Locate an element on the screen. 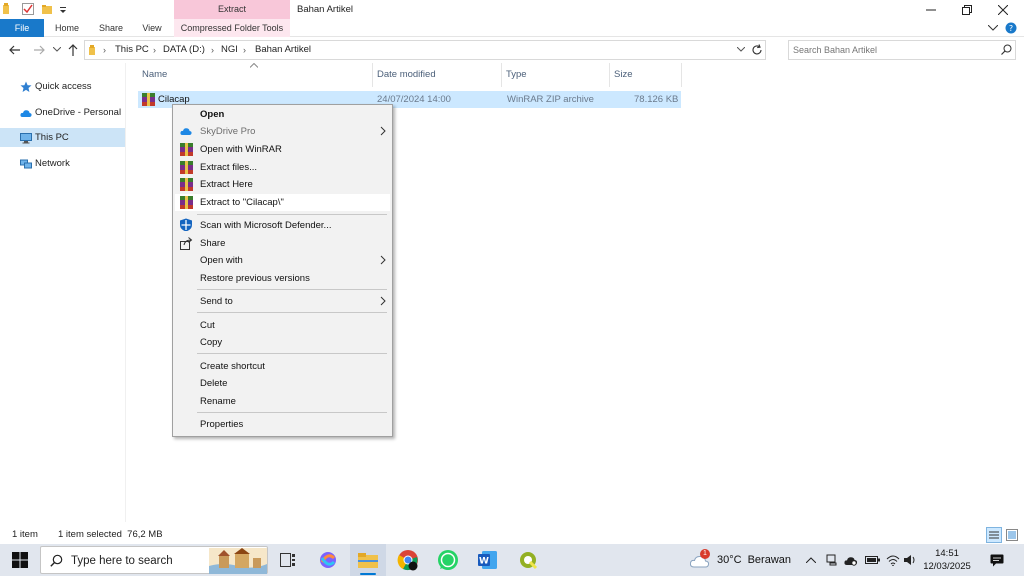  volume-tray-icon is located at coordinates (910, 560).